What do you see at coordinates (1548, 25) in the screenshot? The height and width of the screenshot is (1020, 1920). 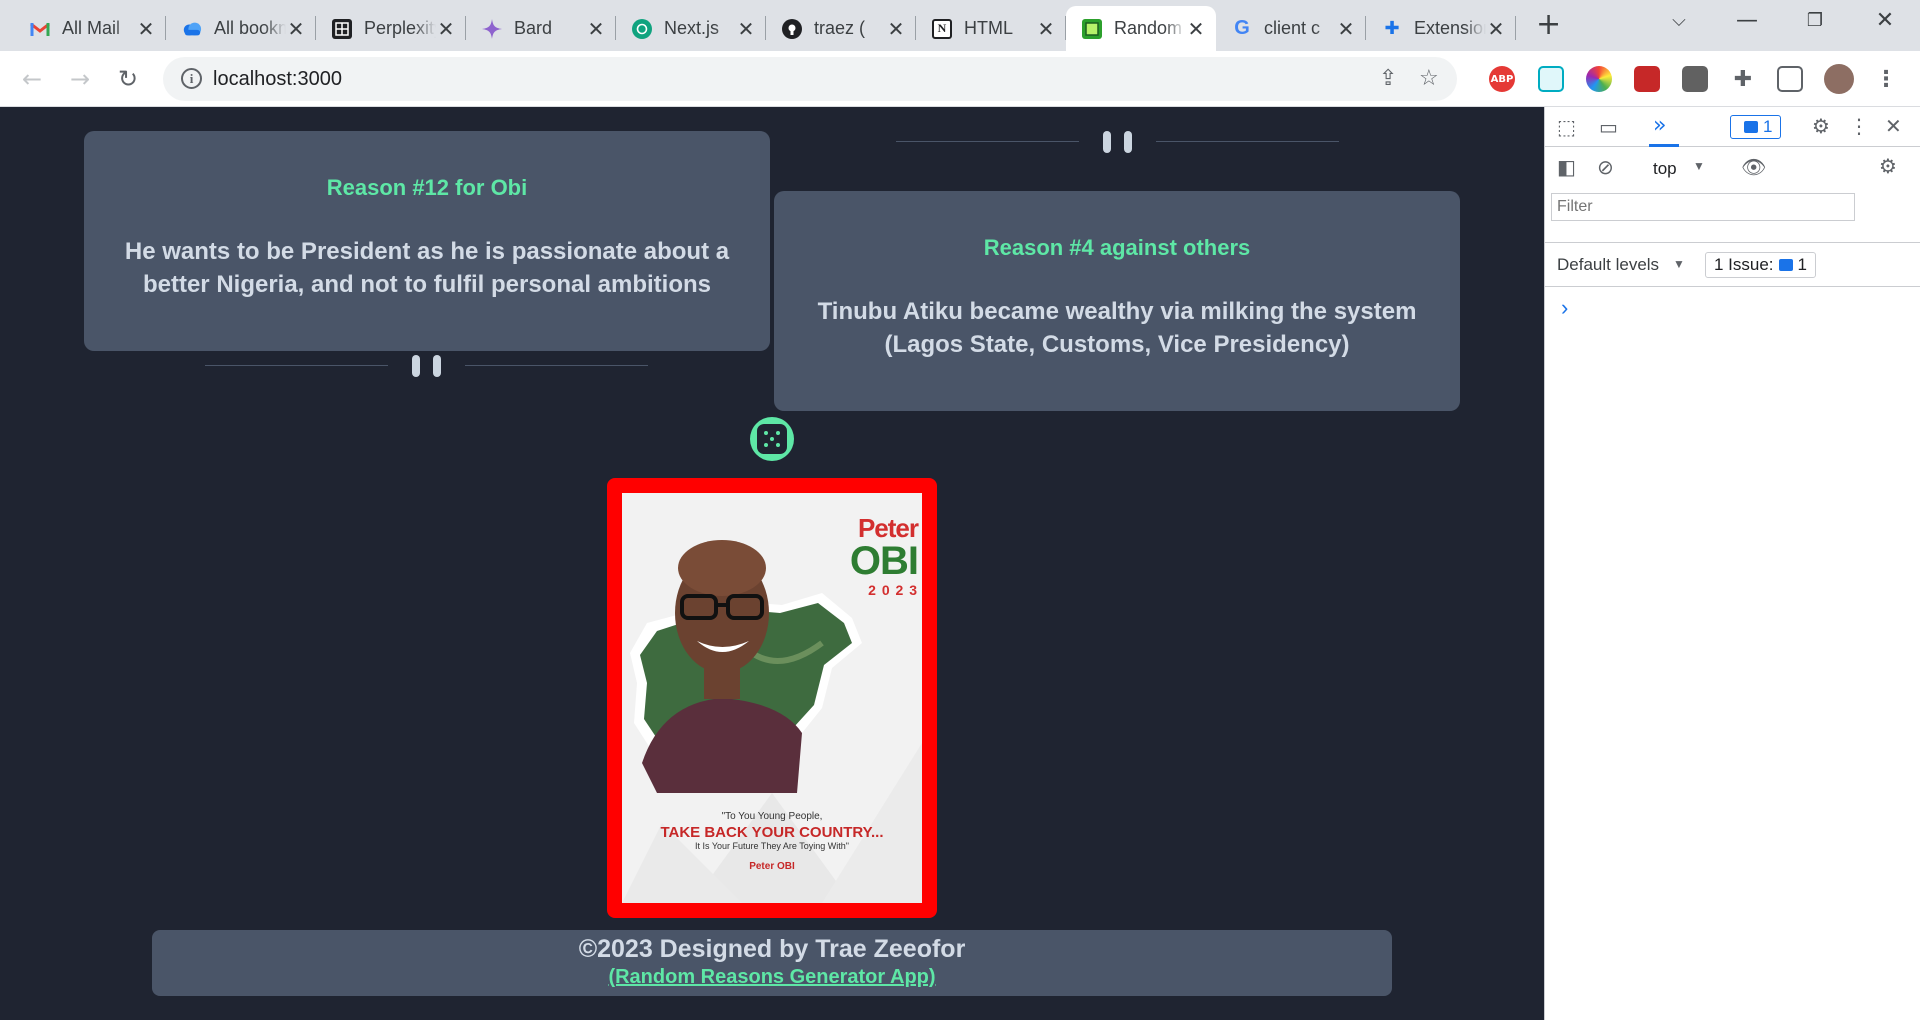 I see `new-tab-button: +` at bounding box center [1548, 25].